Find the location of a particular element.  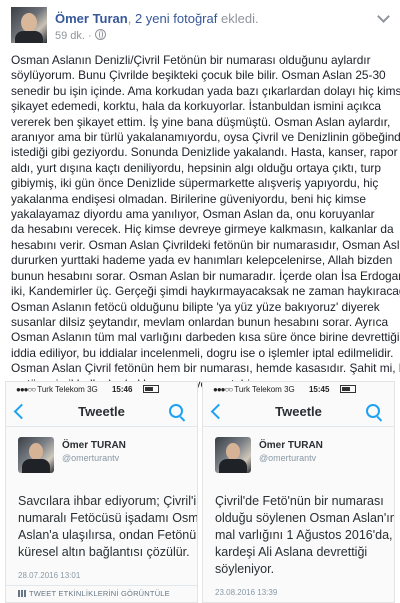

post-meta: 59 dk. · is located at coordinates (80, 35).